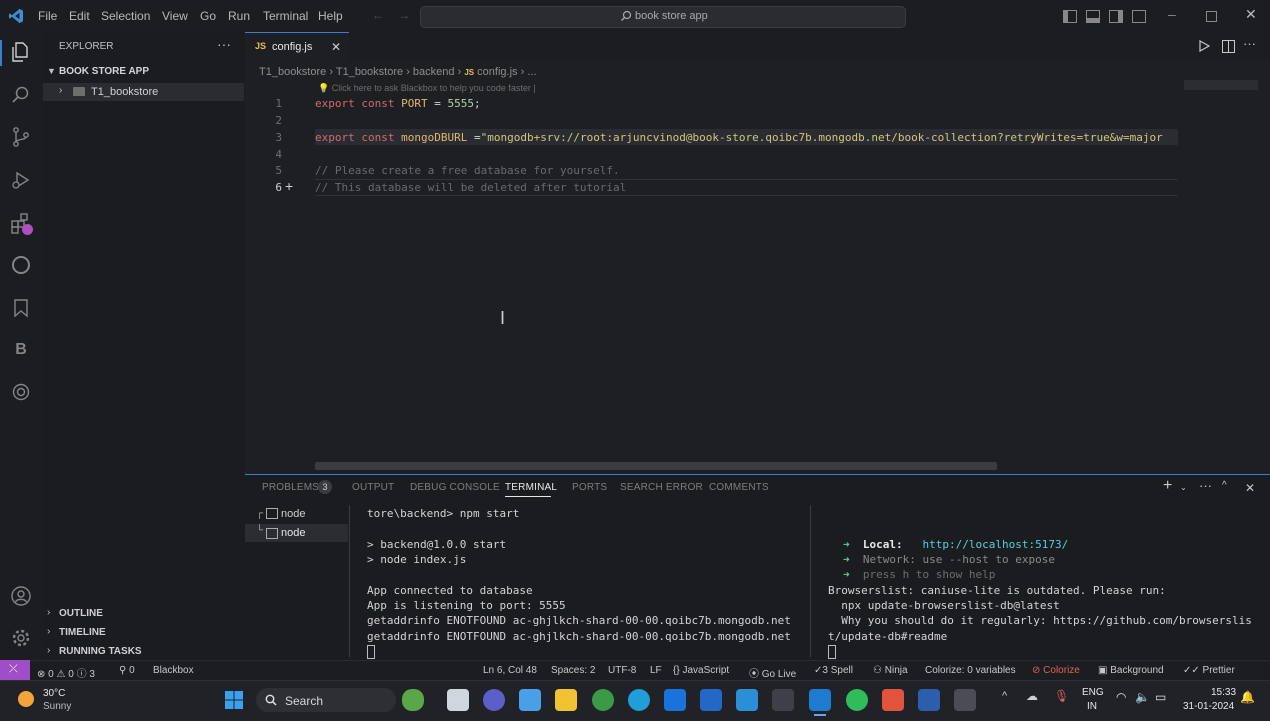 The height and width of the screenshot is (721, 1270). Describe the element at coordinates (929, 700) in the screenshot. I see `word-icon` at that location.